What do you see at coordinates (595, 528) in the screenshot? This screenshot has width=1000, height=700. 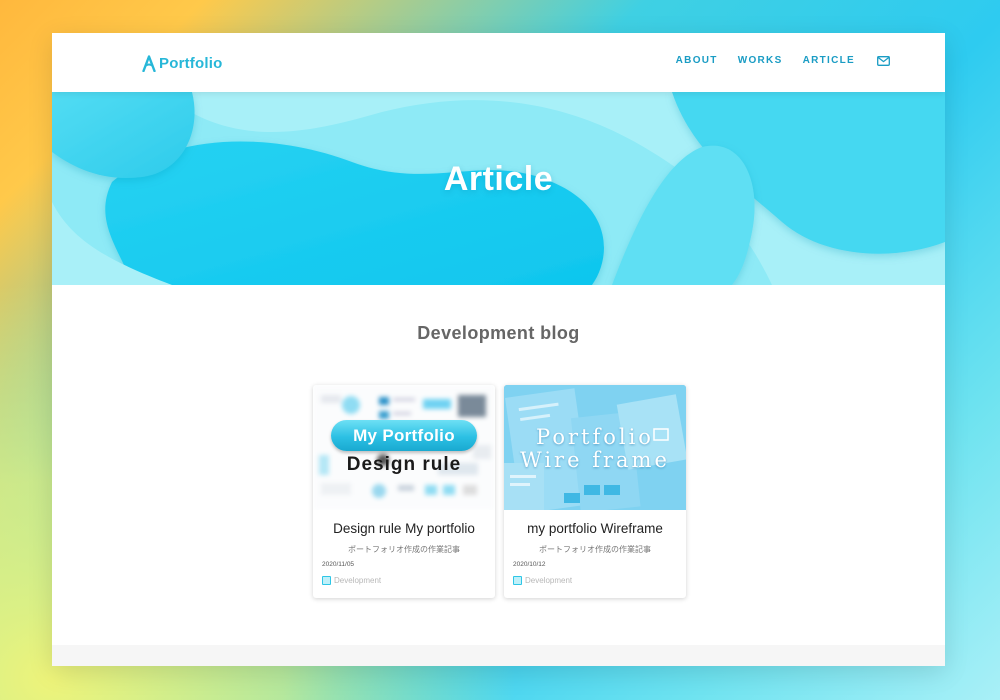 I see `card-title: my portfolio Wireframe` at bounding box center [595, 528].